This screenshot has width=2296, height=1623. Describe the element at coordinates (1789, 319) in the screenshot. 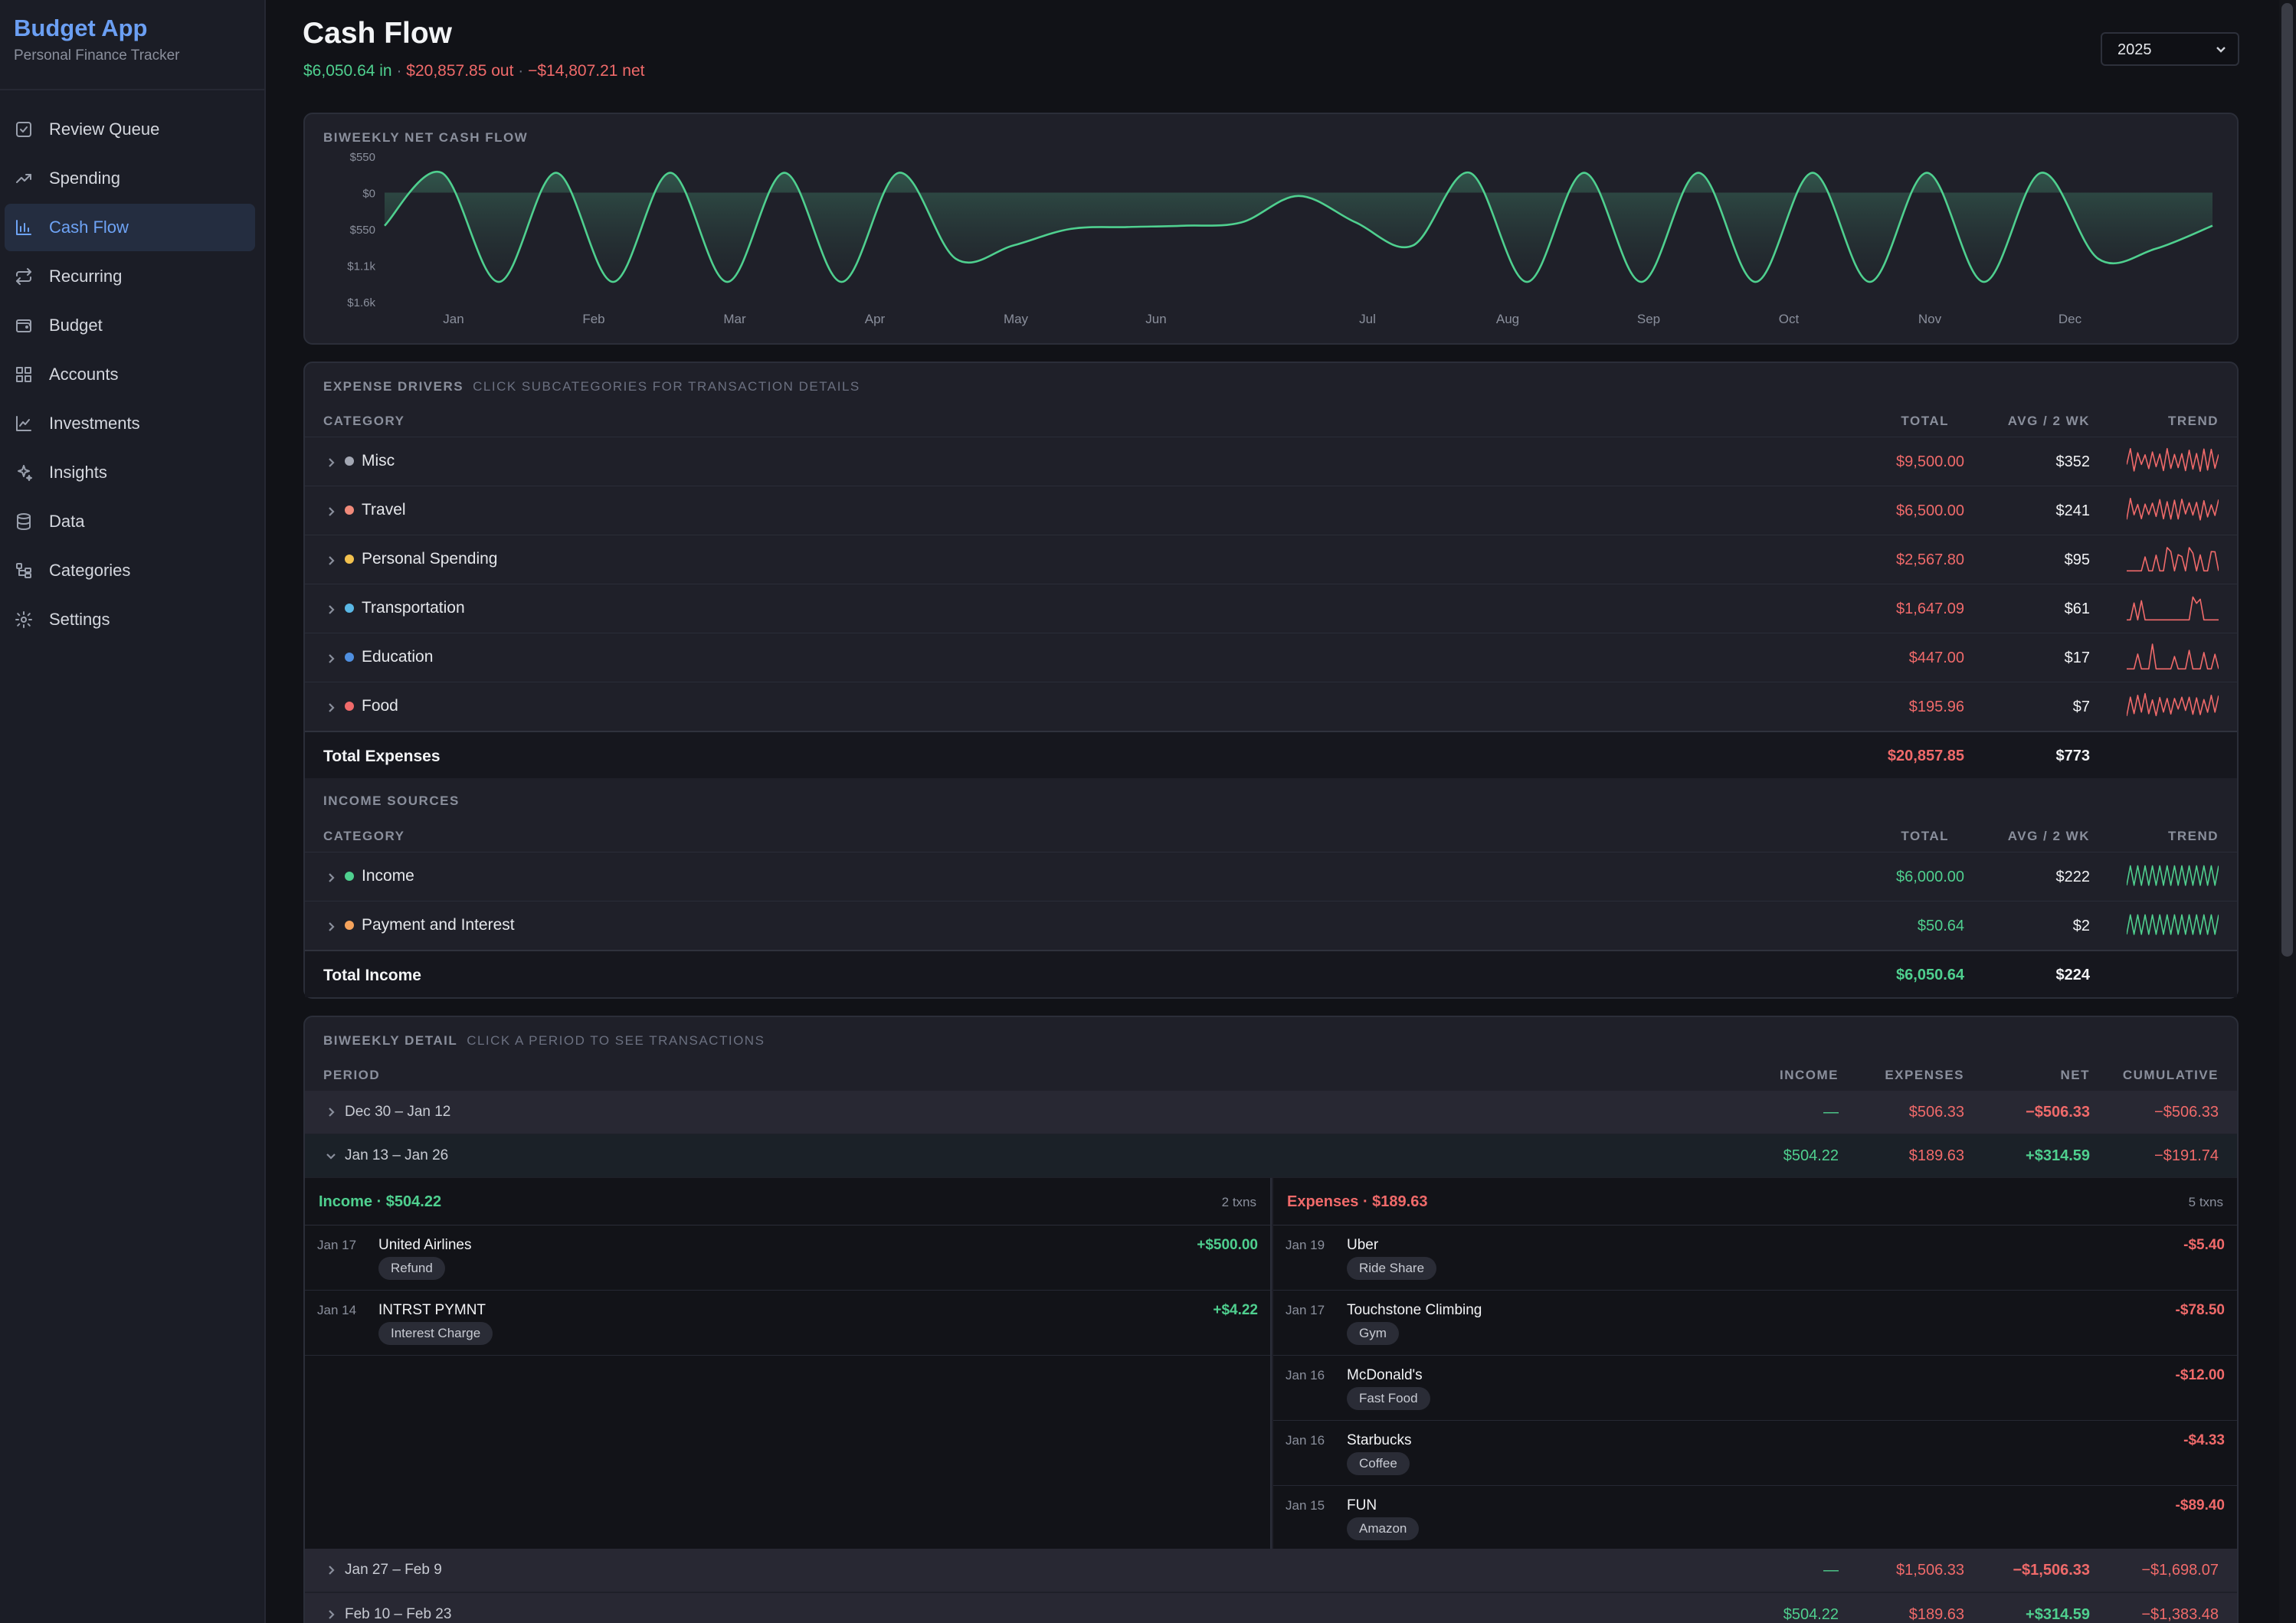

I see `x-tick-label: Oct` at that location.